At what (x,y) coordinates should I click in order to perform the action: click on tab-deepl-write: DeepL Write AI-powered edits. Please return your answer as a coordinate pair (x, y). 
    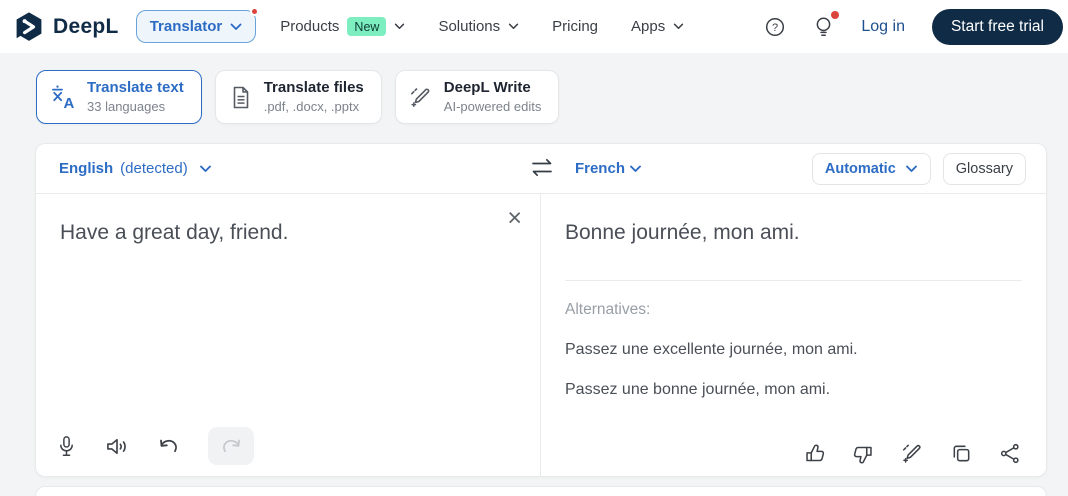
    Looking at the image, I should click on (477, 97).